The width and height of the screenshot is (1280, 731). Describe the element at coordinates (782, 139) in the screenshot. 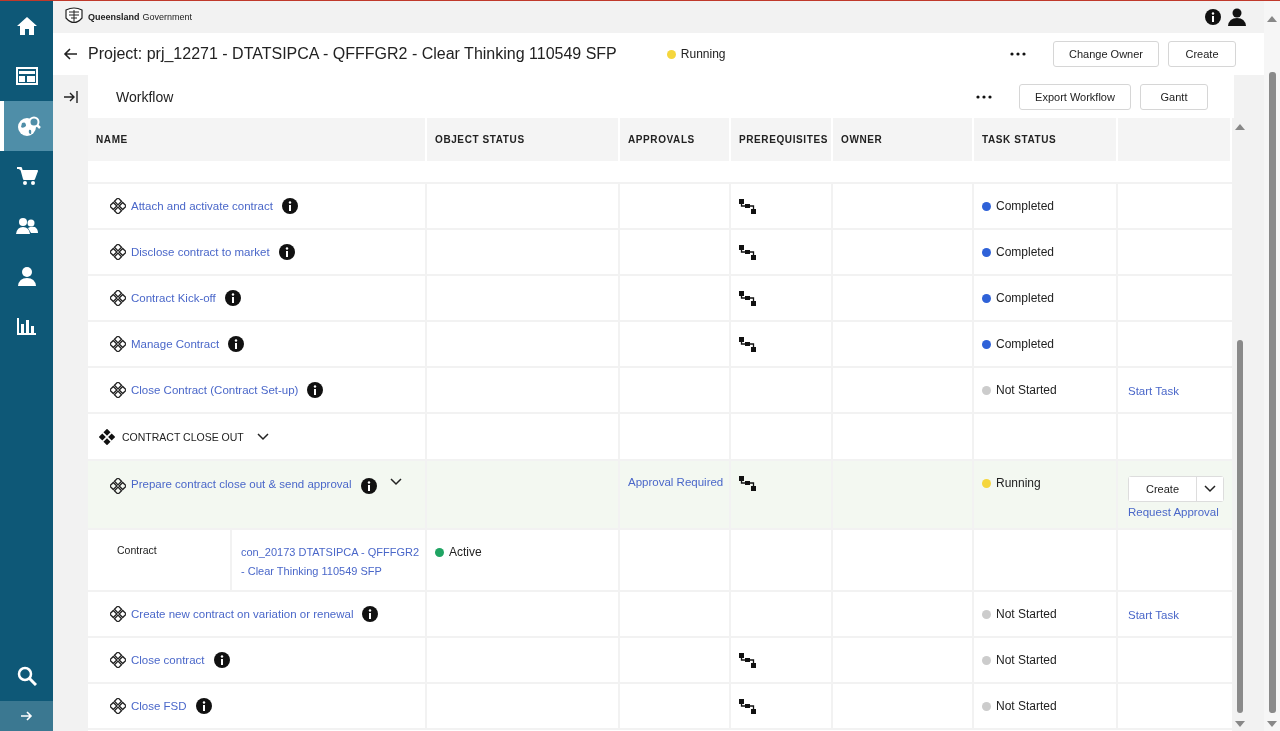

I see `column-header: PREREQUISITES` at that location.